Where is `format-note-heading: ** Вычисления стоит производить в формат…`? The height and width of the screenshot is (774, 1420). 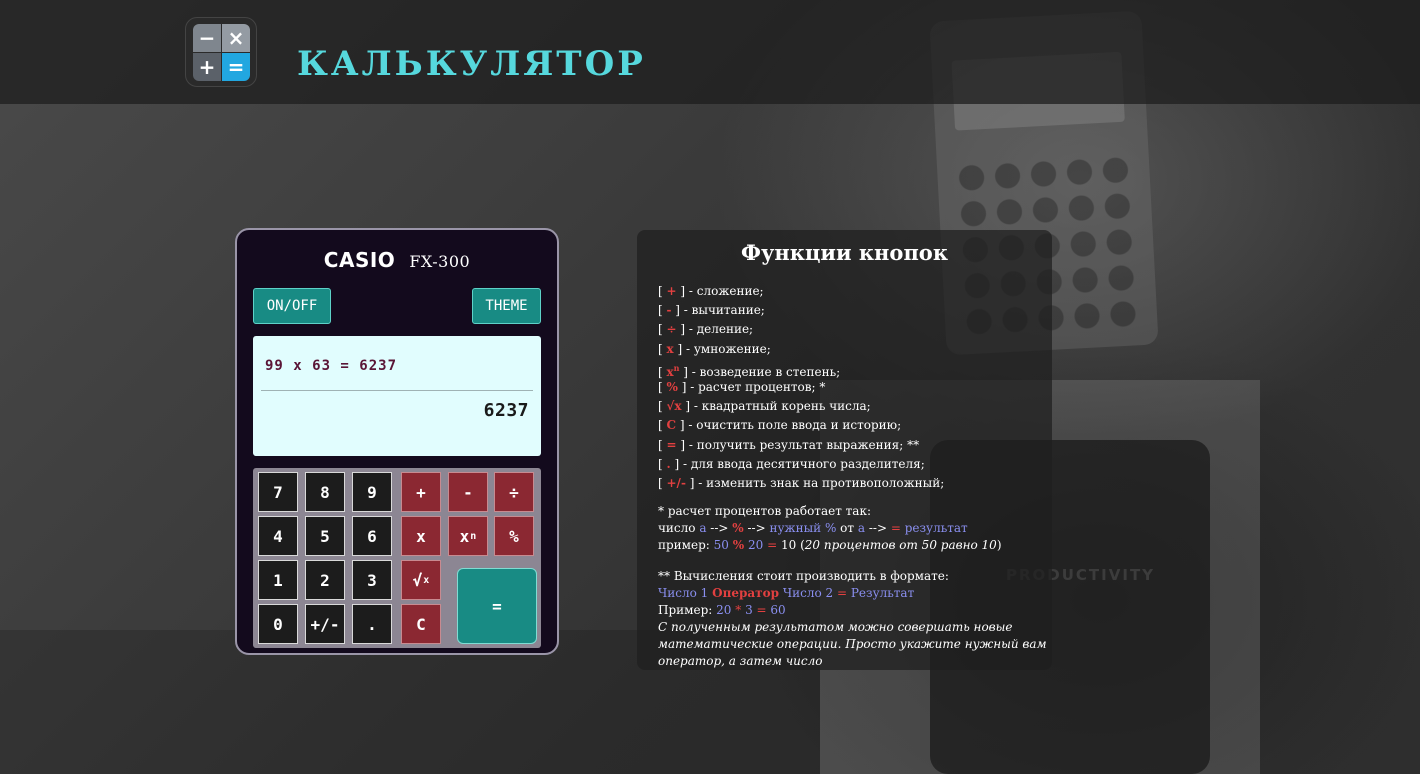 format-note-heading: ** Вычисления стоит производить в формат… is located at coordinates (803, 576).